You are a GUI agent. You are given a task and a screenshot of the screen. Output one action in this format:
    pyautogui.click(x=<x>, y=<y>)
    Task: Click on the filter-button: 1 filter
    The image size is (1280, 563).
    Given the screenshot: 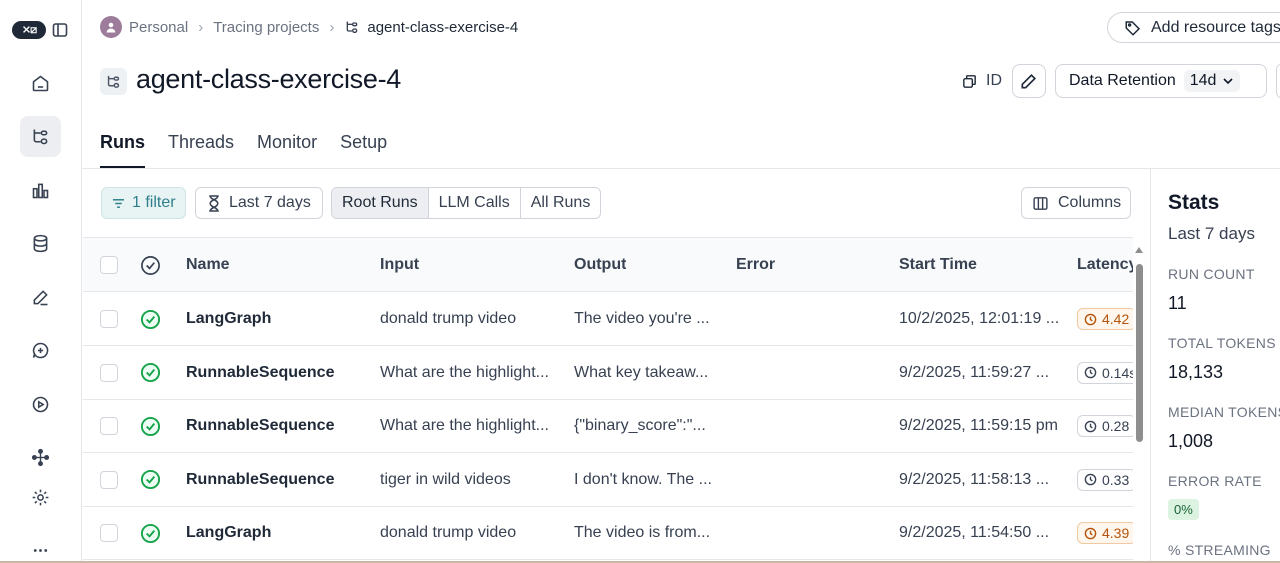 What is the action you would take?
    pyautogui.click(x=143, y=203)
    